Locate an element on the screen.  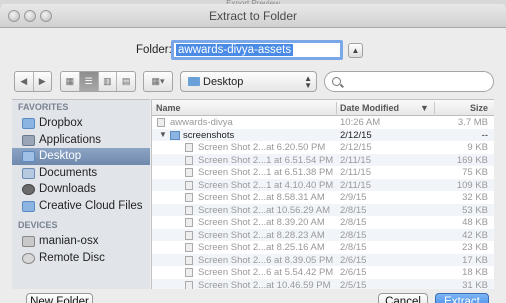
file-size: 109 KB is located at coordinates (472, 185).